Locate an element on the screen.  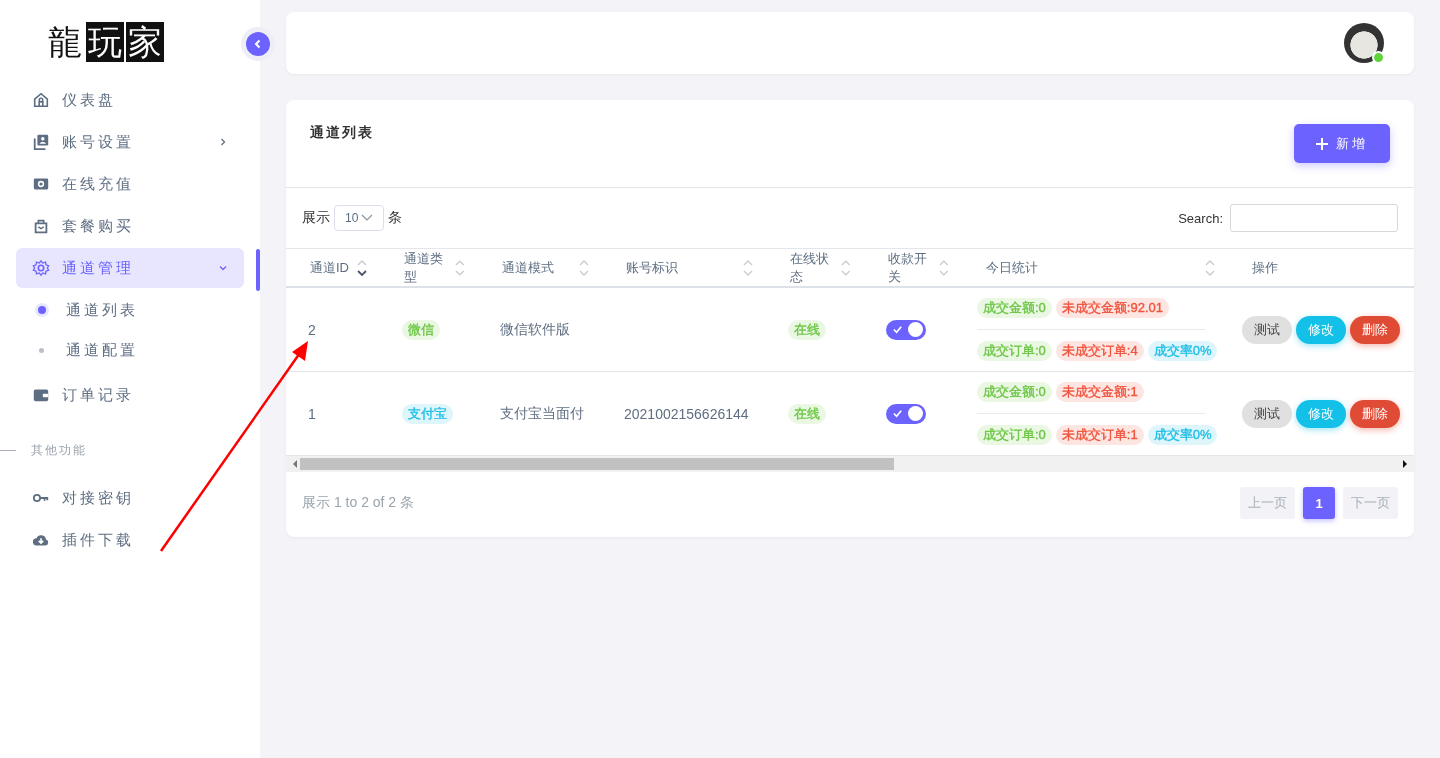
chevron-down-icon is located at coordinates (367, 218).